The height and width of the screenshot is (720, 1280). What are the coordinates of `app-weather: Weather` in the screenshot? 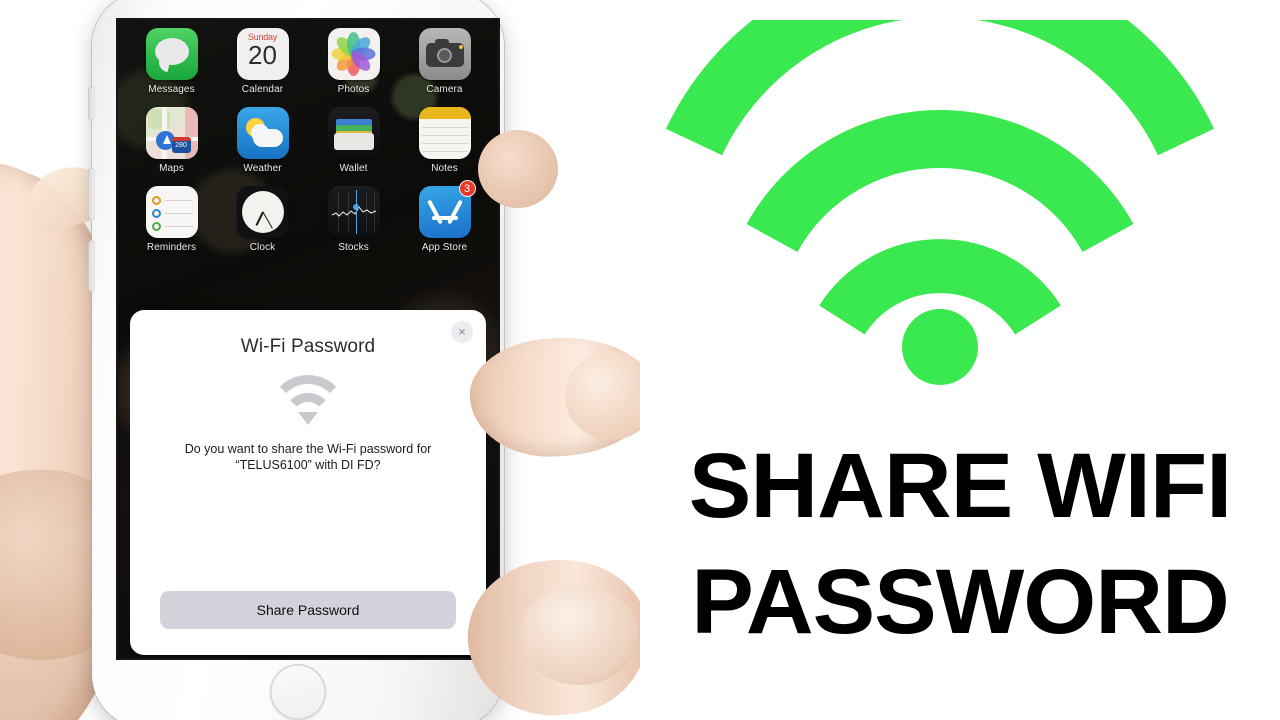 It's located at (262, 140).